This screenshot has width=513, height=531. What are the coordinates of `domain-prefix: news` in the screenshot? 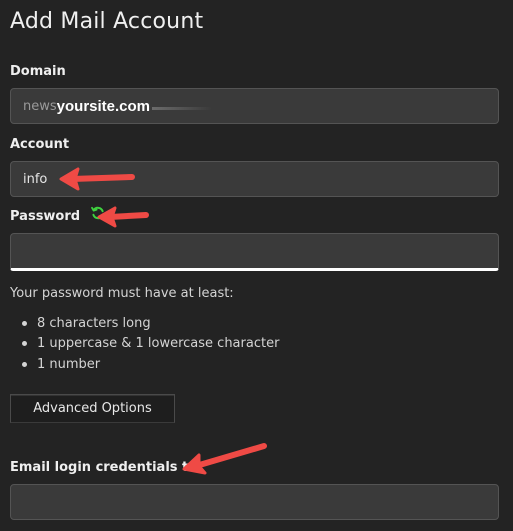 It's located at (40, 106).